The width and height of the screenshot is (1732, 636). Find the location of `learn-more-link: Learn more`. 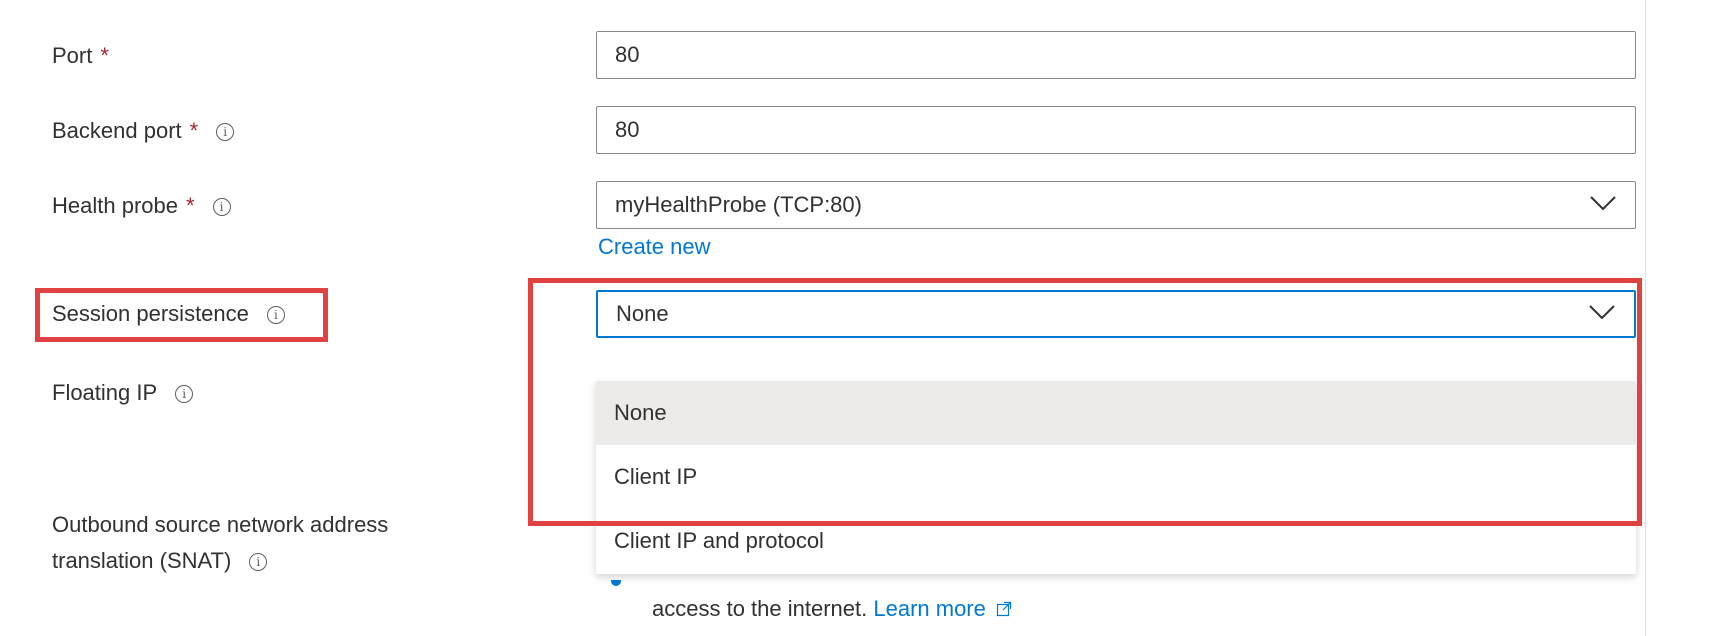

learn-more-link: Learn more is located at coordinates (942, 608).